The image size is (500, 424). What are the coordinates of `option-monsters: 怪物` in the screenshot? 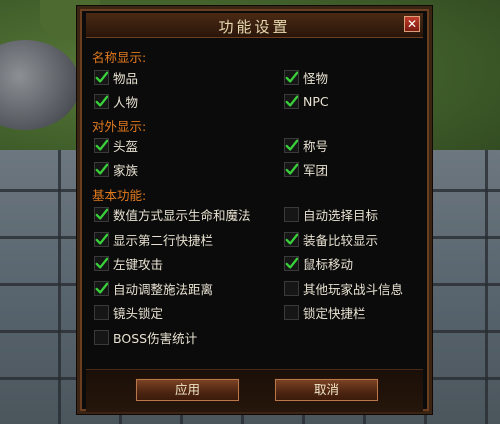 It's located at (306, 77).